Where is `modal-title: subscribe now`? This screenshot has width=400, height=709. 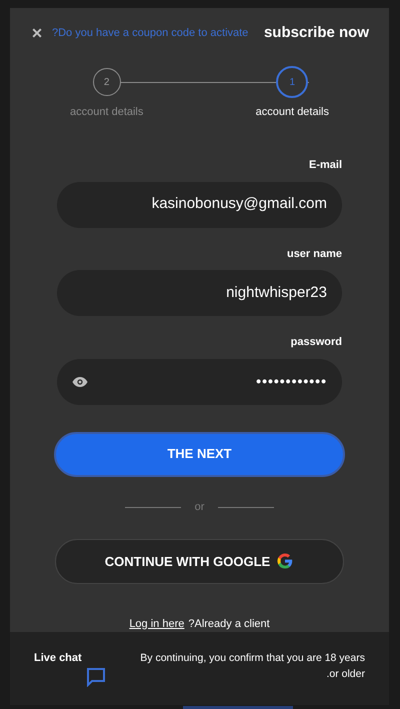 modal-title: subscribe now is located at coordinates (316, 32).